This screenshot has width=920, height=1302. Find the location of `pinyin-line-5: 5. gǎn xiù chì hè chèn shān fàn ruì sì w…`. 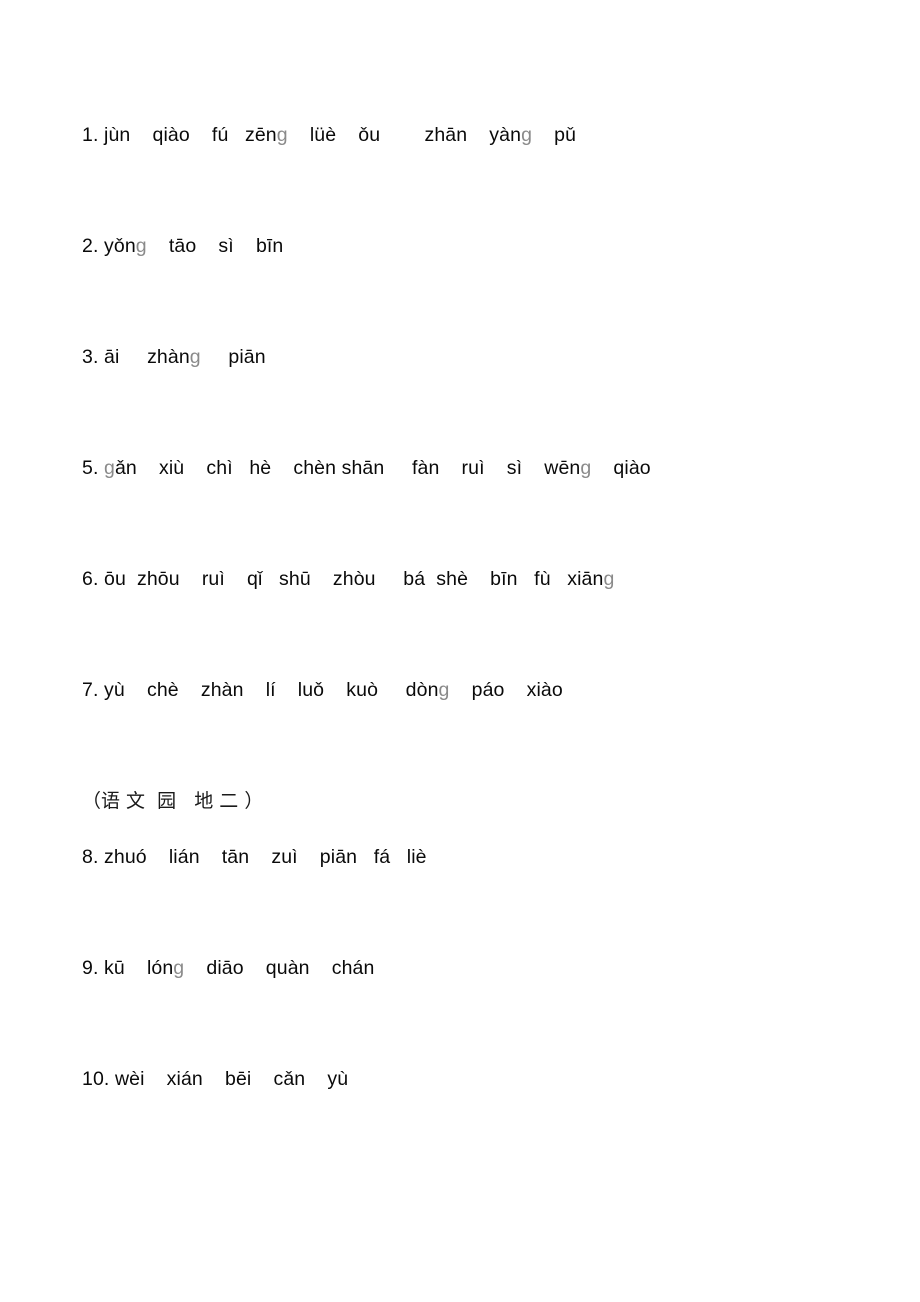

pinyin-line-5: 5. gǎn xiù chì hè chèn shān fàn ruì sì w… is located at coordinates (366, 468).